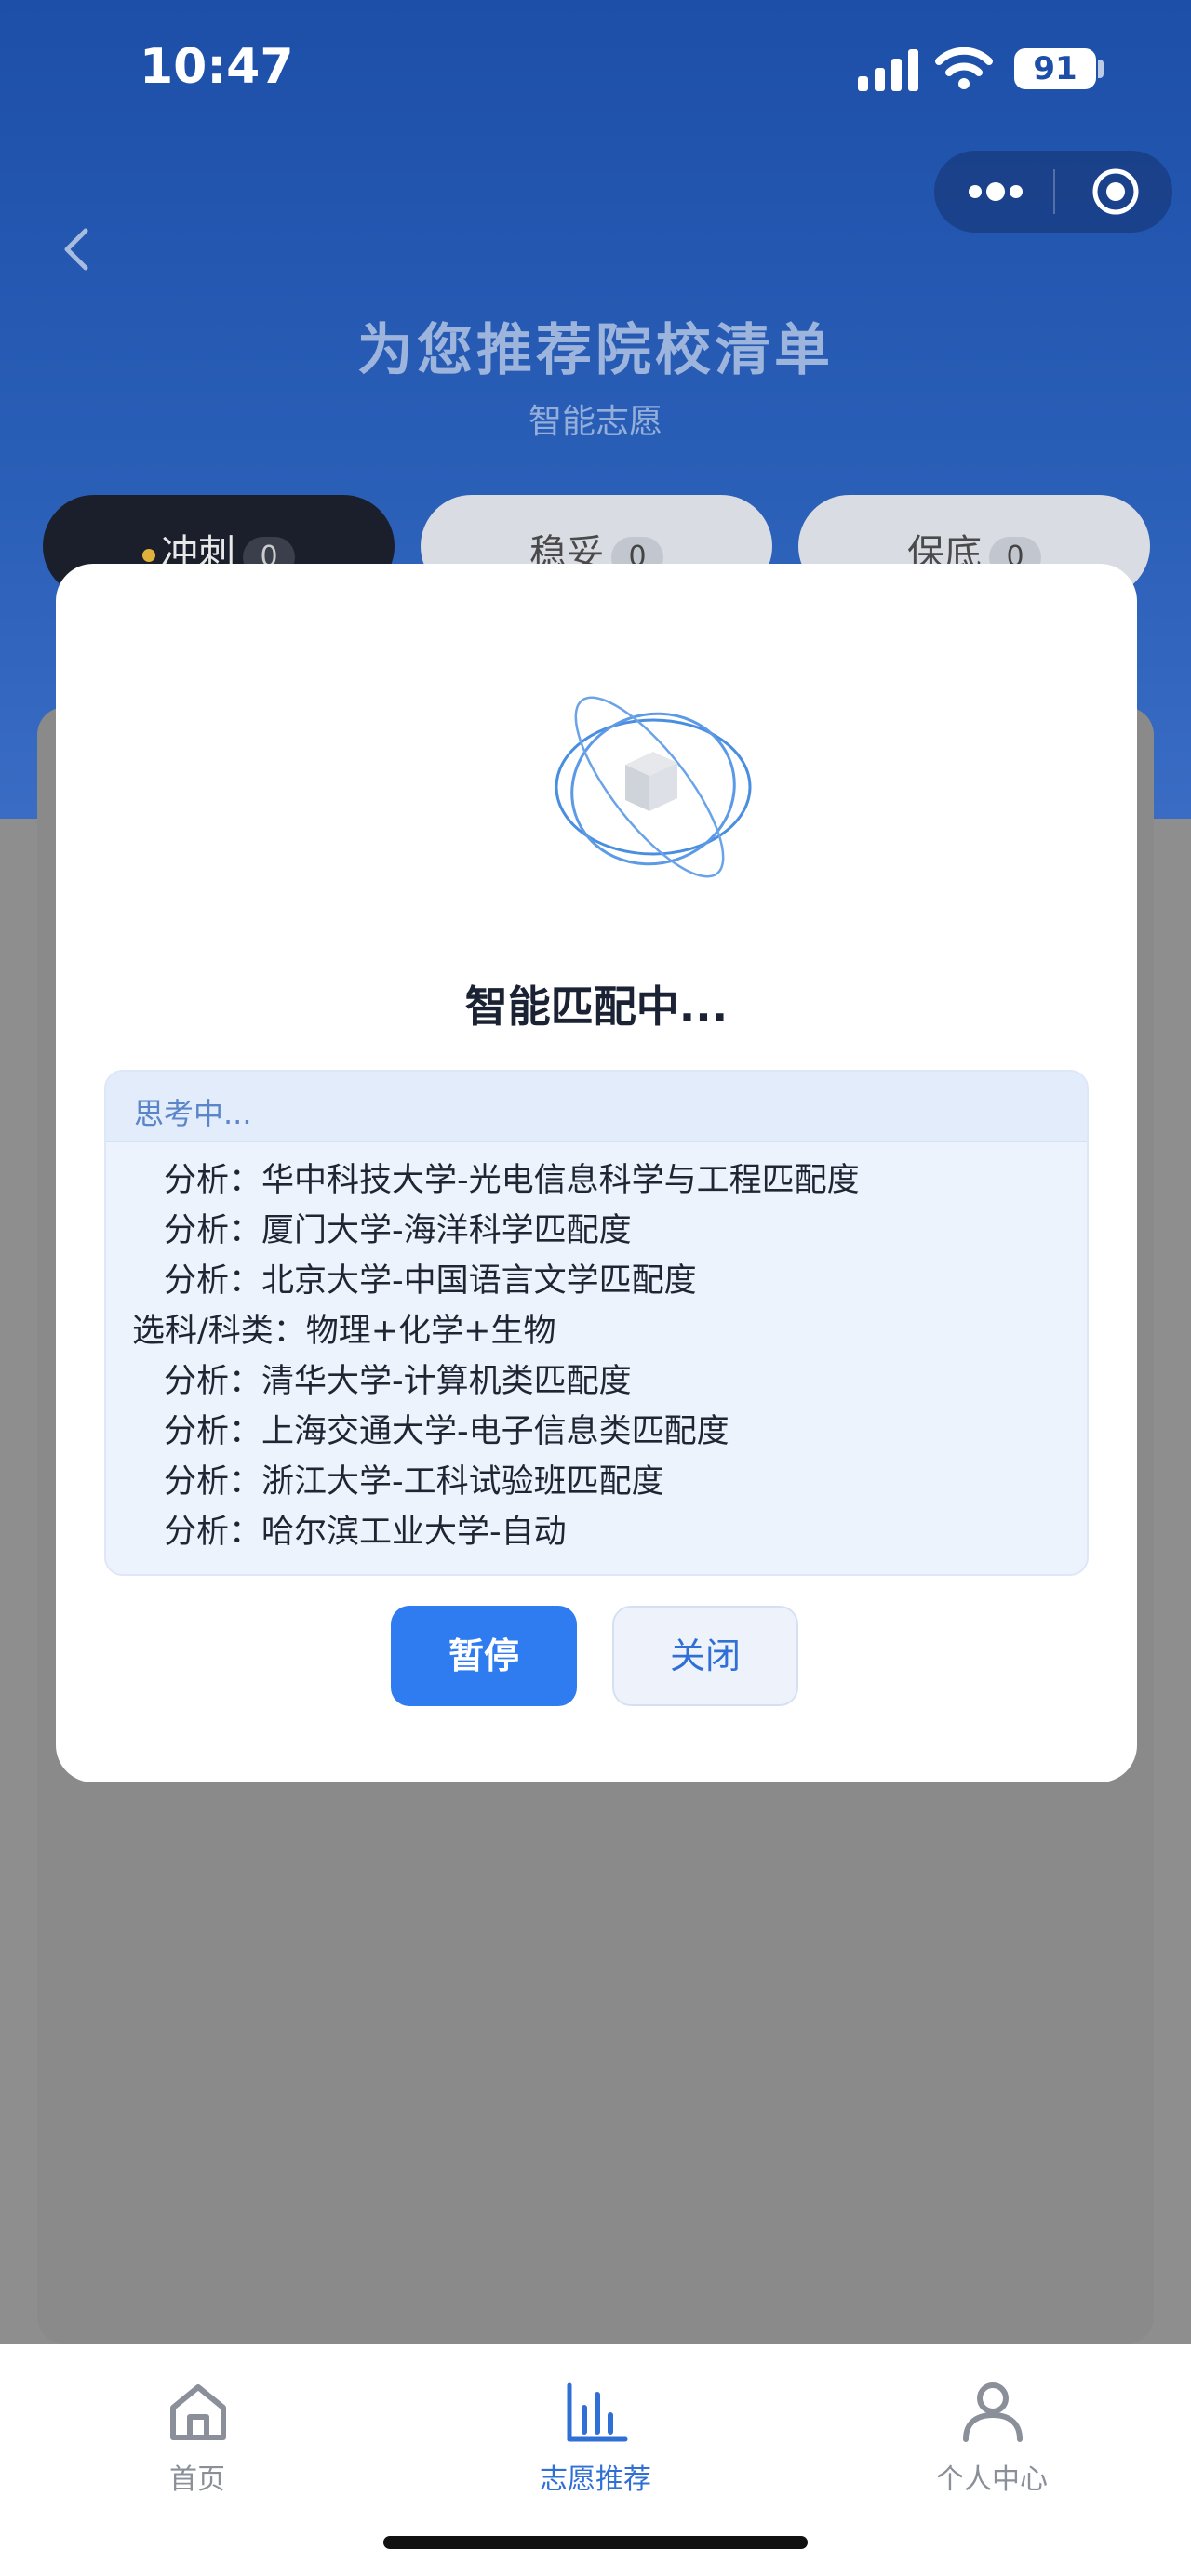 This screenshot has width=1191, height=2576. What do you see at coordinates (705, 1656) in the screenshot?
I see `close-button: 关闭` at bounding box center [705, 1656].